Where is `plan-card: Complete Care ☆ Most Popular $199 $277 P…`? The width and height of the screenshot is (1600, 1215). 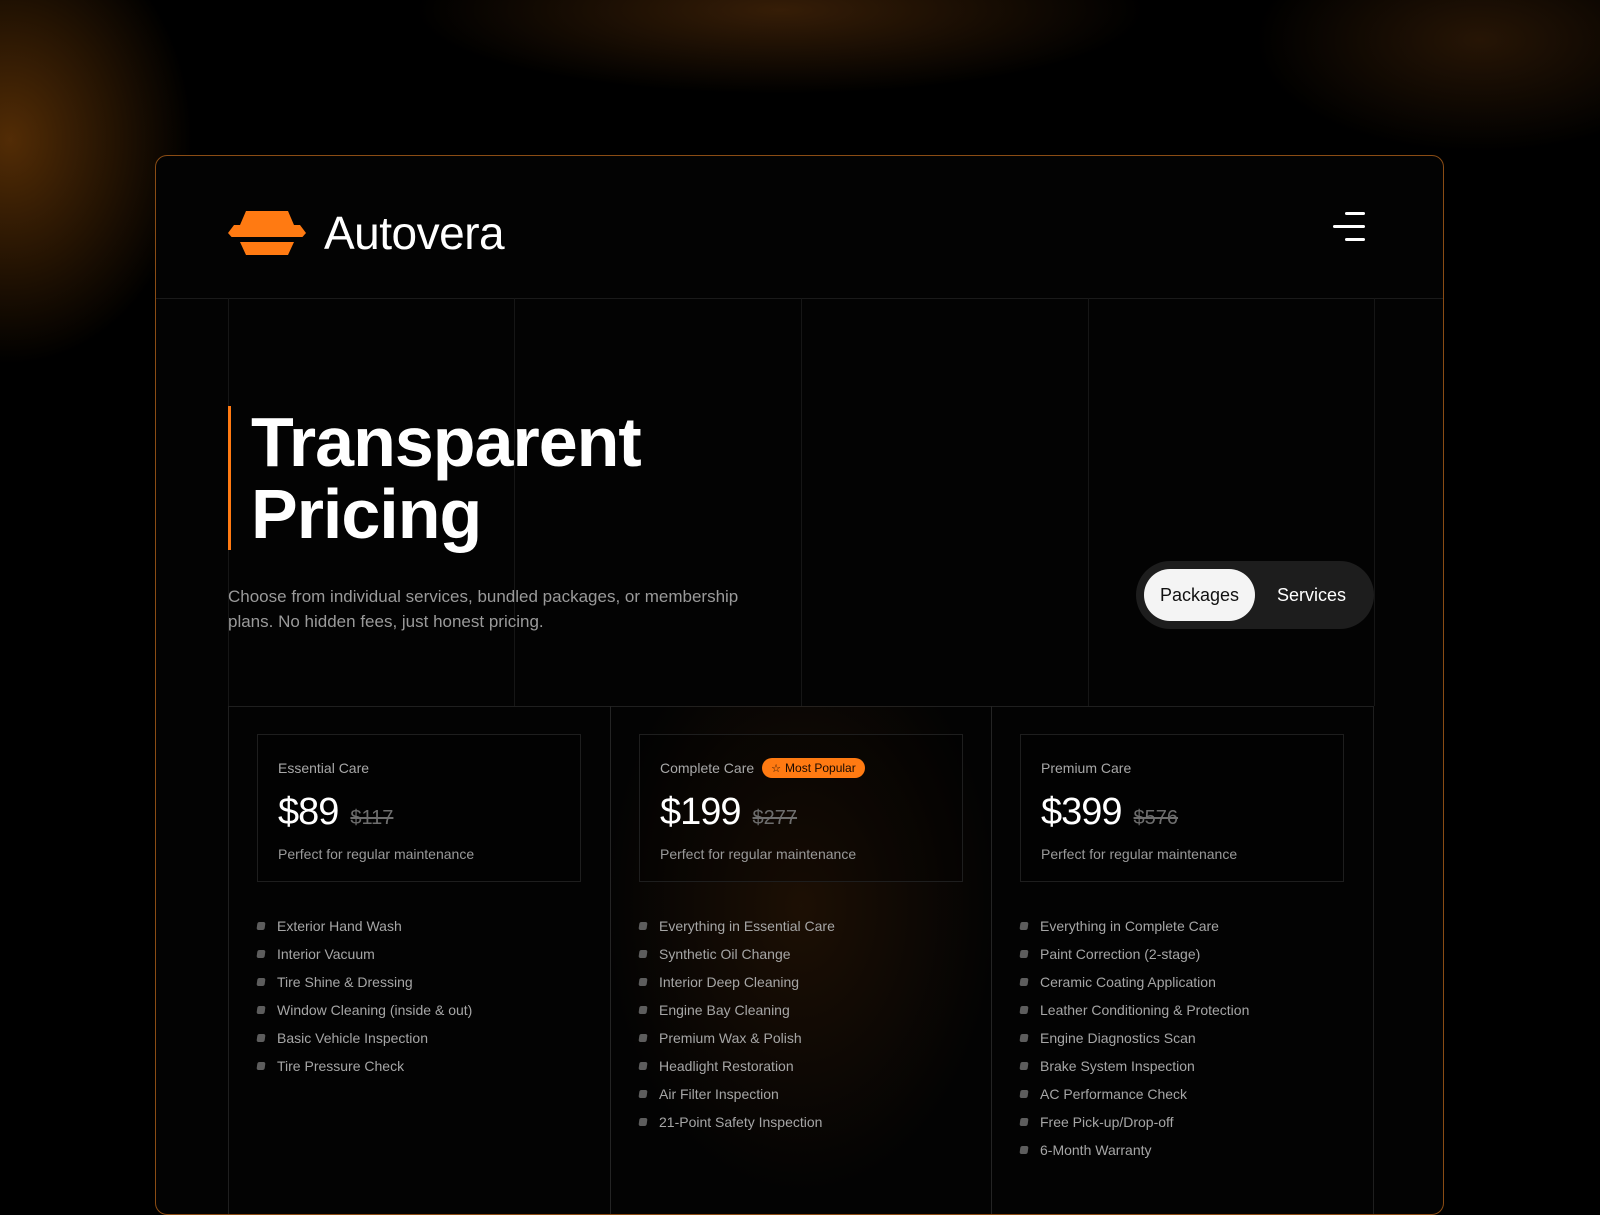
plan-card: Complete Care ☆ Most Popular $199 $277 P… is located at coordinates (801, 808).